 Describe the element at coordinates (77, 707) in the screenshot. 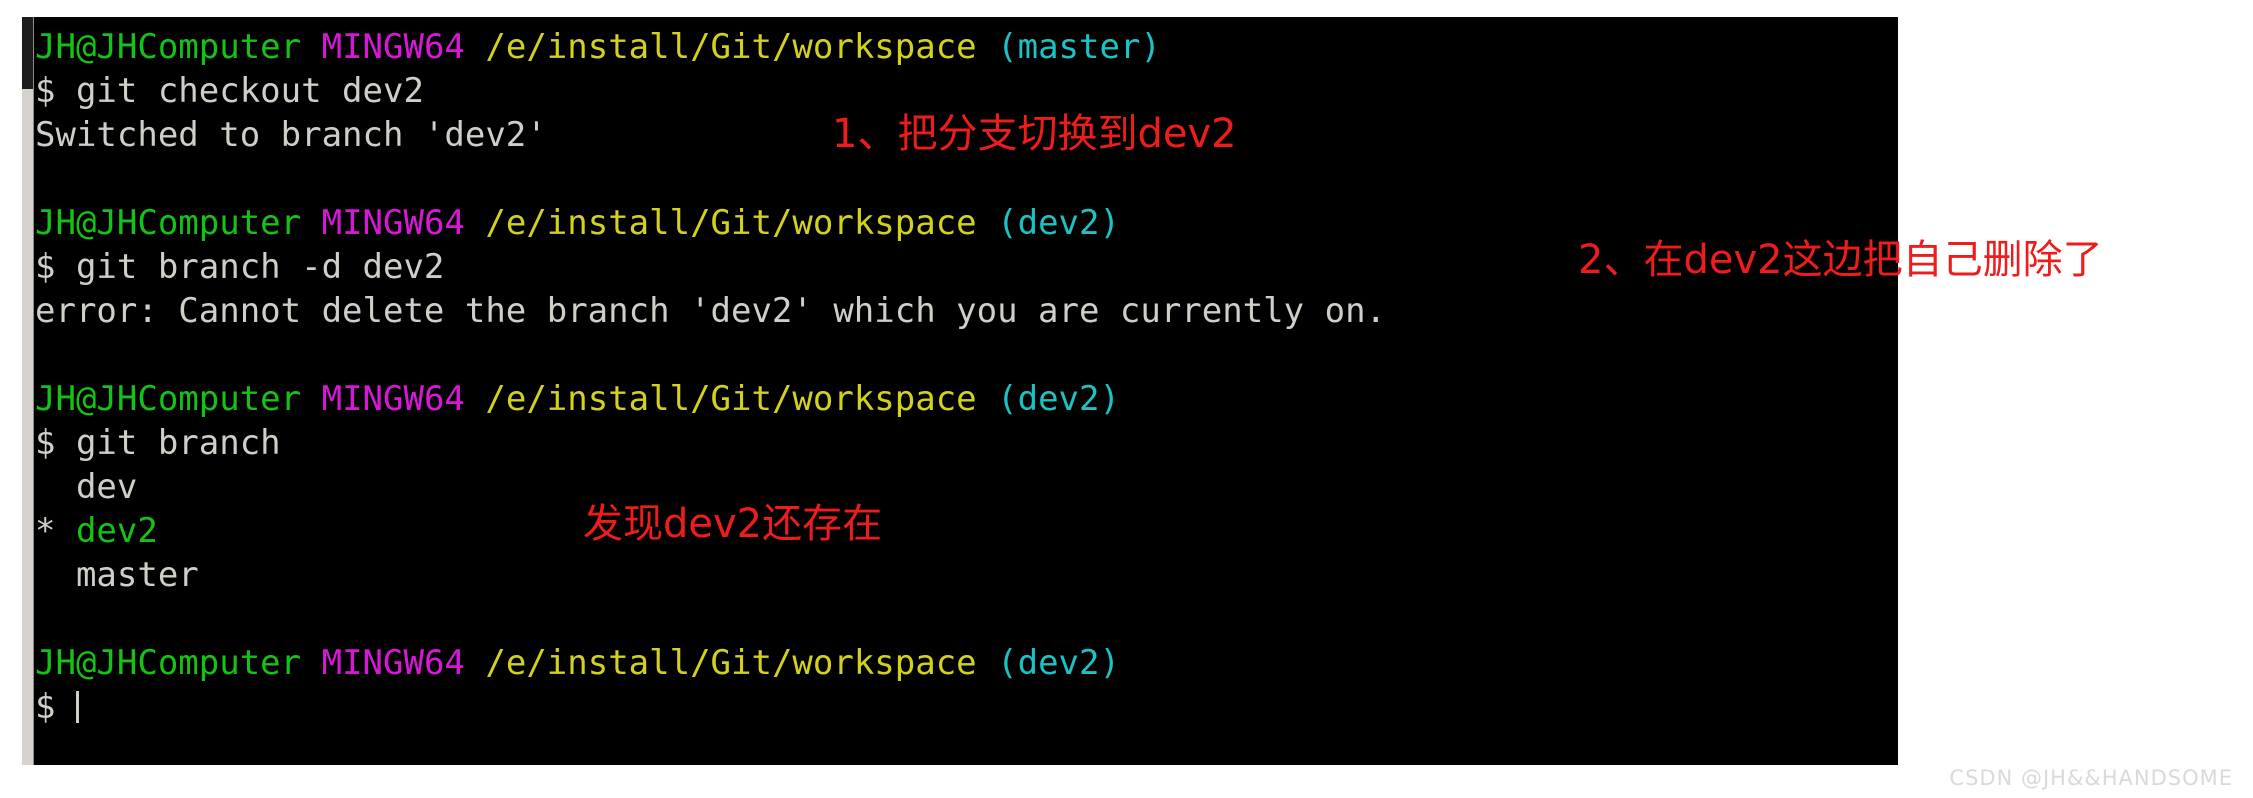

I see `text-cursor` at that location.